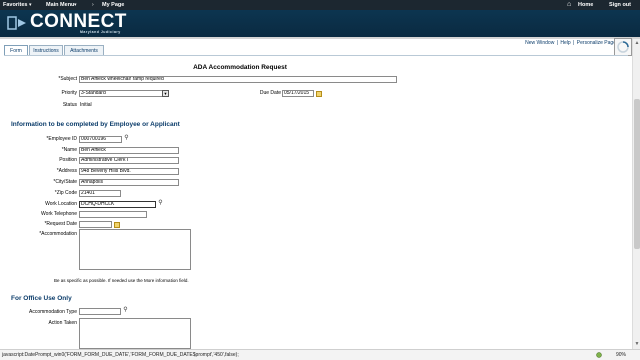 The image size is (640, 360). I want to click on scroll-up-icon: ▲, so click(637, 43).